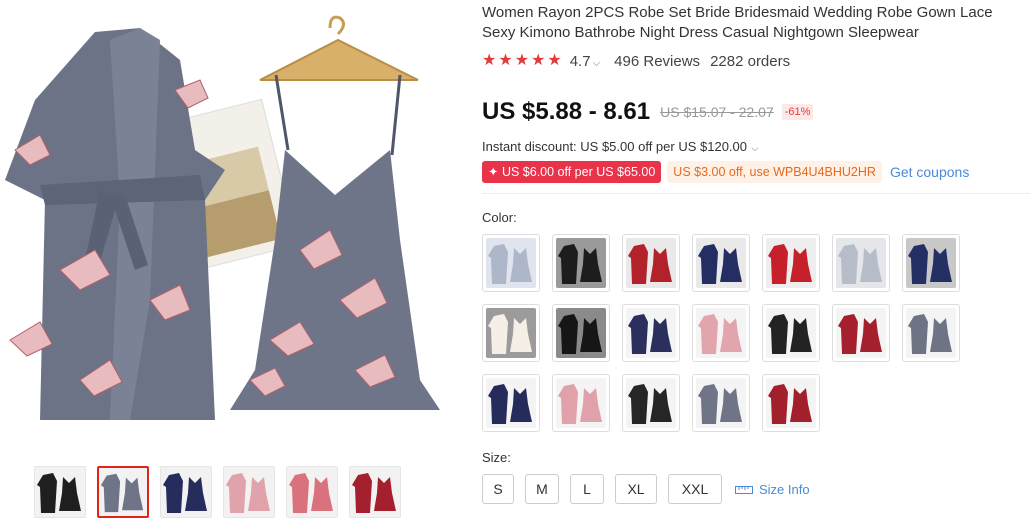  What do you see at coordinates (572, 172) in the screenshot?
I see `store-coupon-badge: ✦ US $6.00 off per US $65.00` at bounding box center [572, 172].